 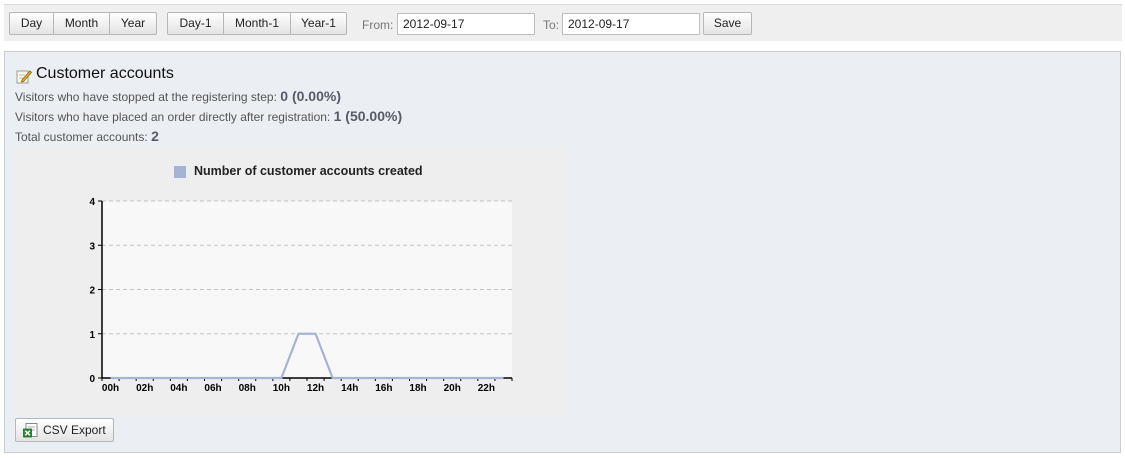 I want to click on stat-value: 1 (50.00%), so click(x=368, y=116).